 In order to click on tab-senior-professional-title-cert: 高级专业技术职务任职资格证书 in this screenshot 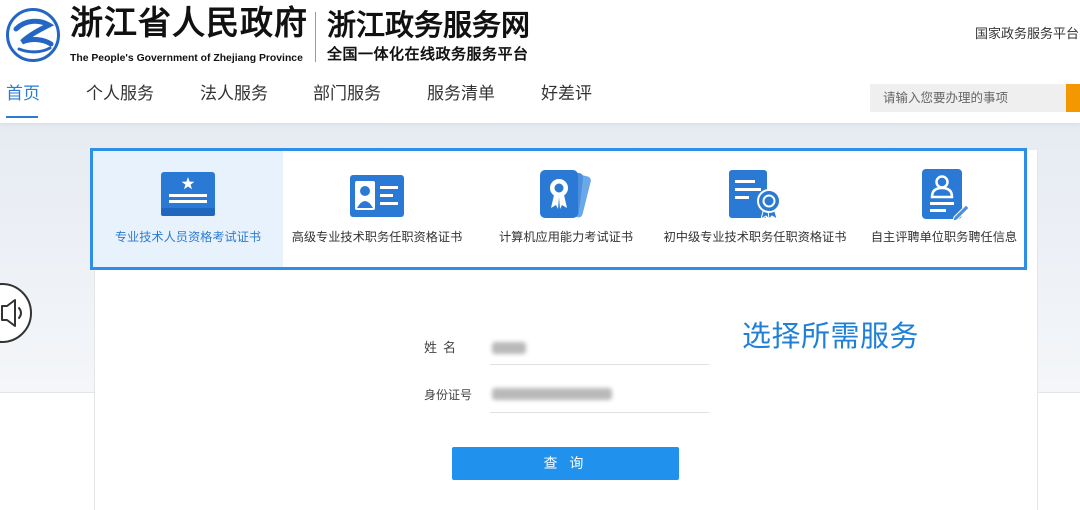, I will do `click(377, 209)`.